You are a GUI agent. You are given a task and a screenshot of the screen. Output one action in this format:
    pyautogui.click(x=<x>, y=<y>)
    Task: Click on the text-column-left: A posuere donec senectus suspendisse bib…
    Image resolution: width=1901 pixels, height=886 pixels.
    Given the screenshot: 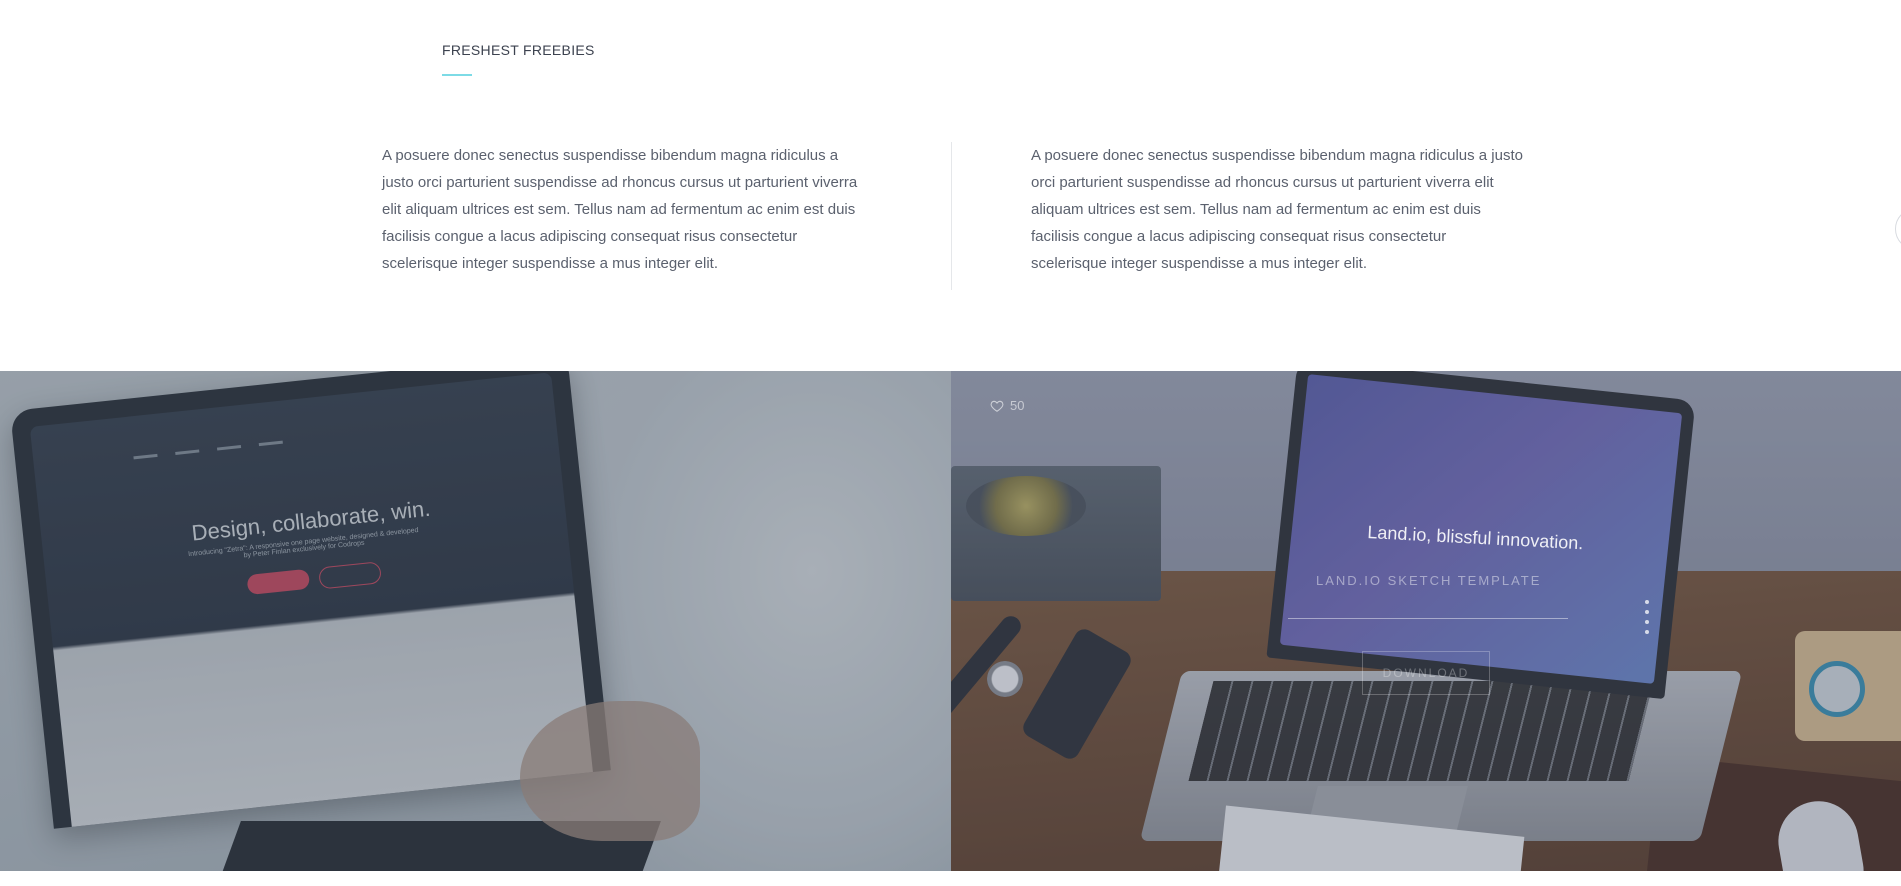 What is the action you would take?
    pyautogui.click(x=620, y=209)
    